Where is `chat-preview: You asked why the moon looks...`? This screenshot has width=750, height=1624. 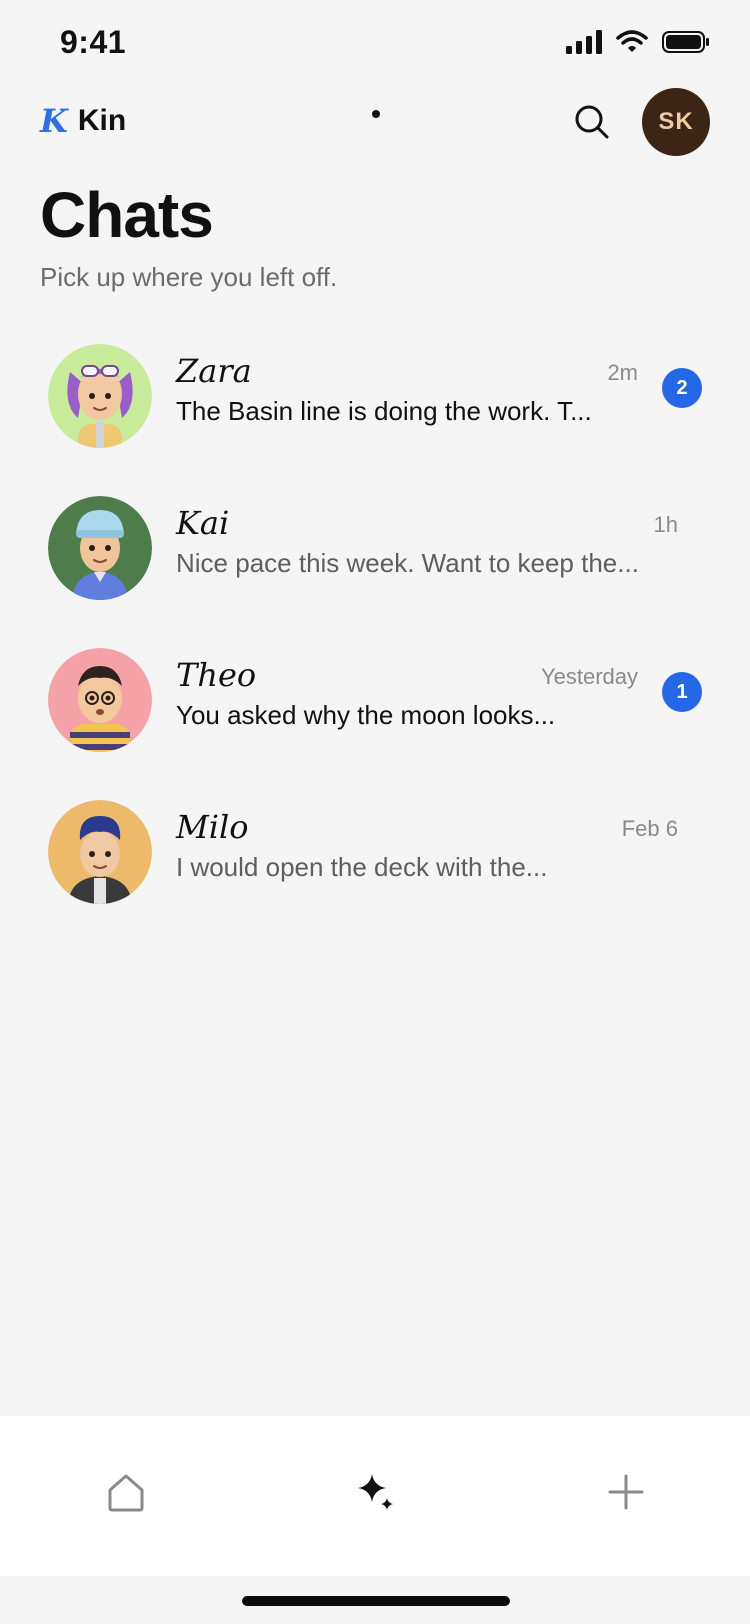 chat-preview: You asked why the moon looks... is located at coordinates (366, 715).